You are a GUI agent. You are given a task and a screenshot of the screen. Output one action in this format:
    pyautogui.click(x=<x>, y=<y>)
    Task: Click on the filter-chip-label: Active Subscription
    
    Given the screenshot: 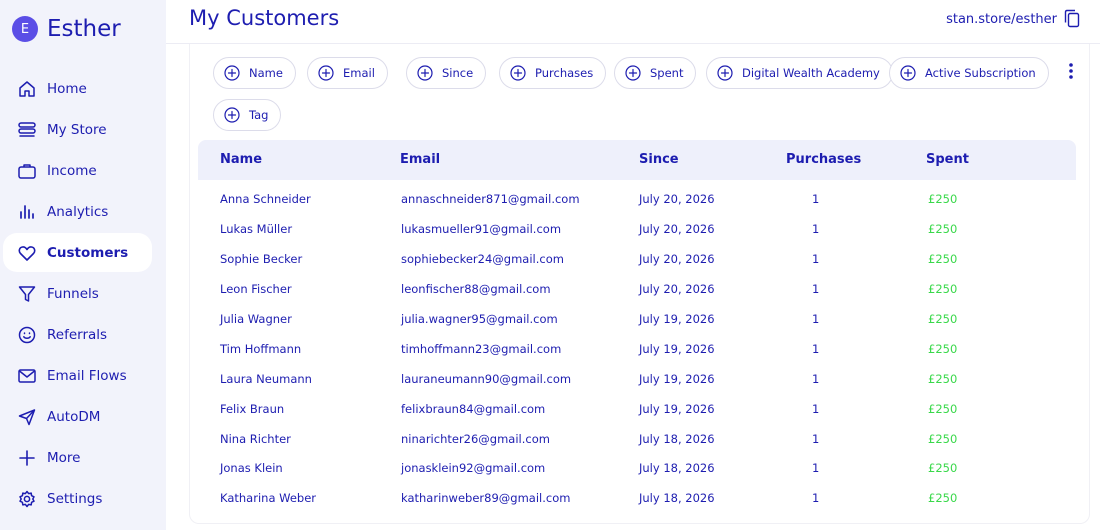 What is the action you would take?
    pyautogui.click(x=980, y=73)
    